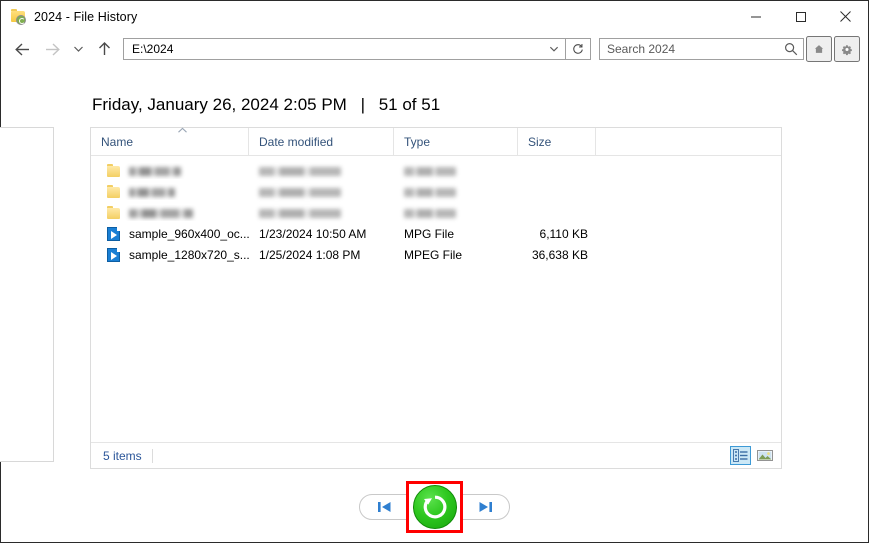 This screenshot has height=543, width=869. I want to click on status-bar: 5 items, so click(436, 455).